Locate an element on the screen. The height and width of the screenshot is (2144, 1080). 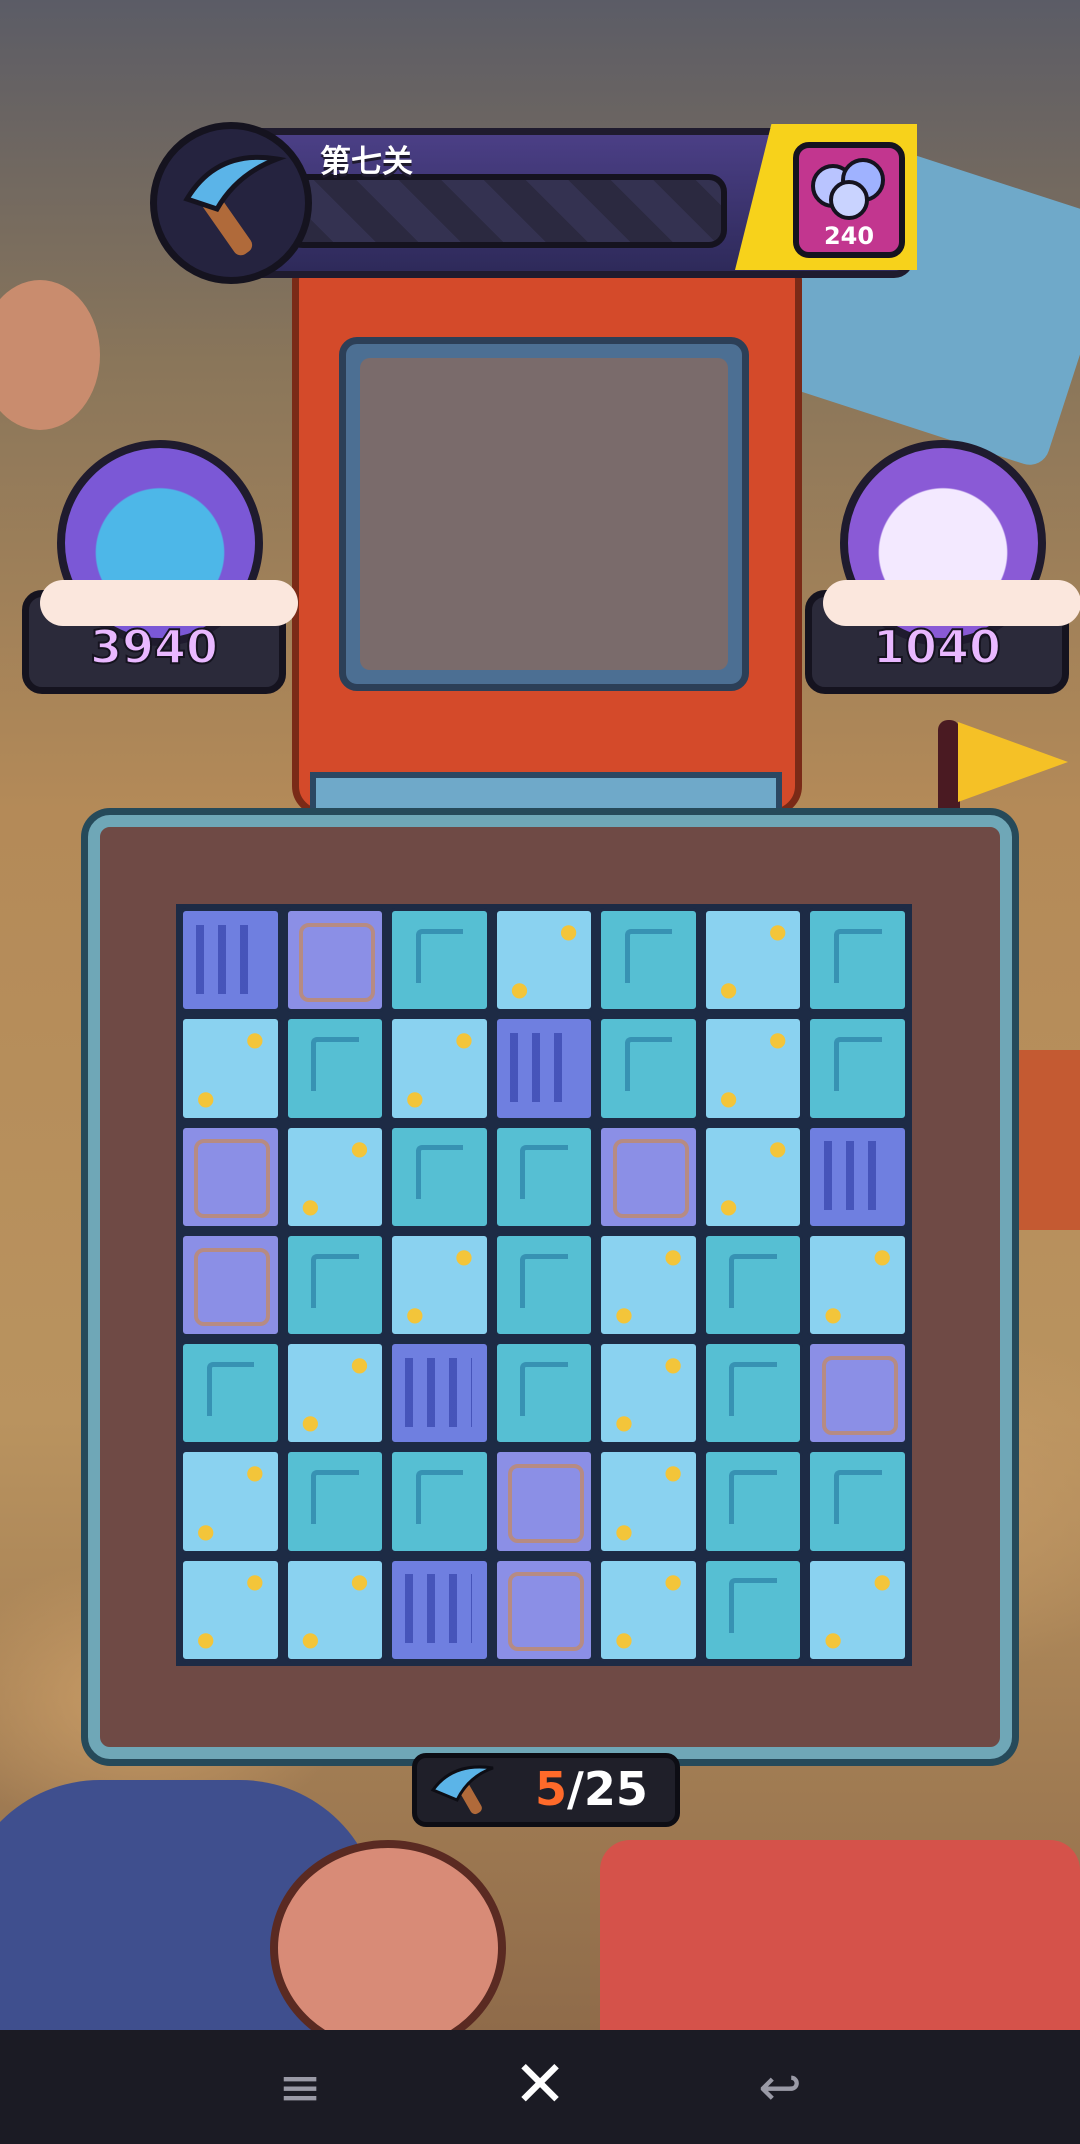
close-icon: ✕ is located at coordinates (540, 2085).